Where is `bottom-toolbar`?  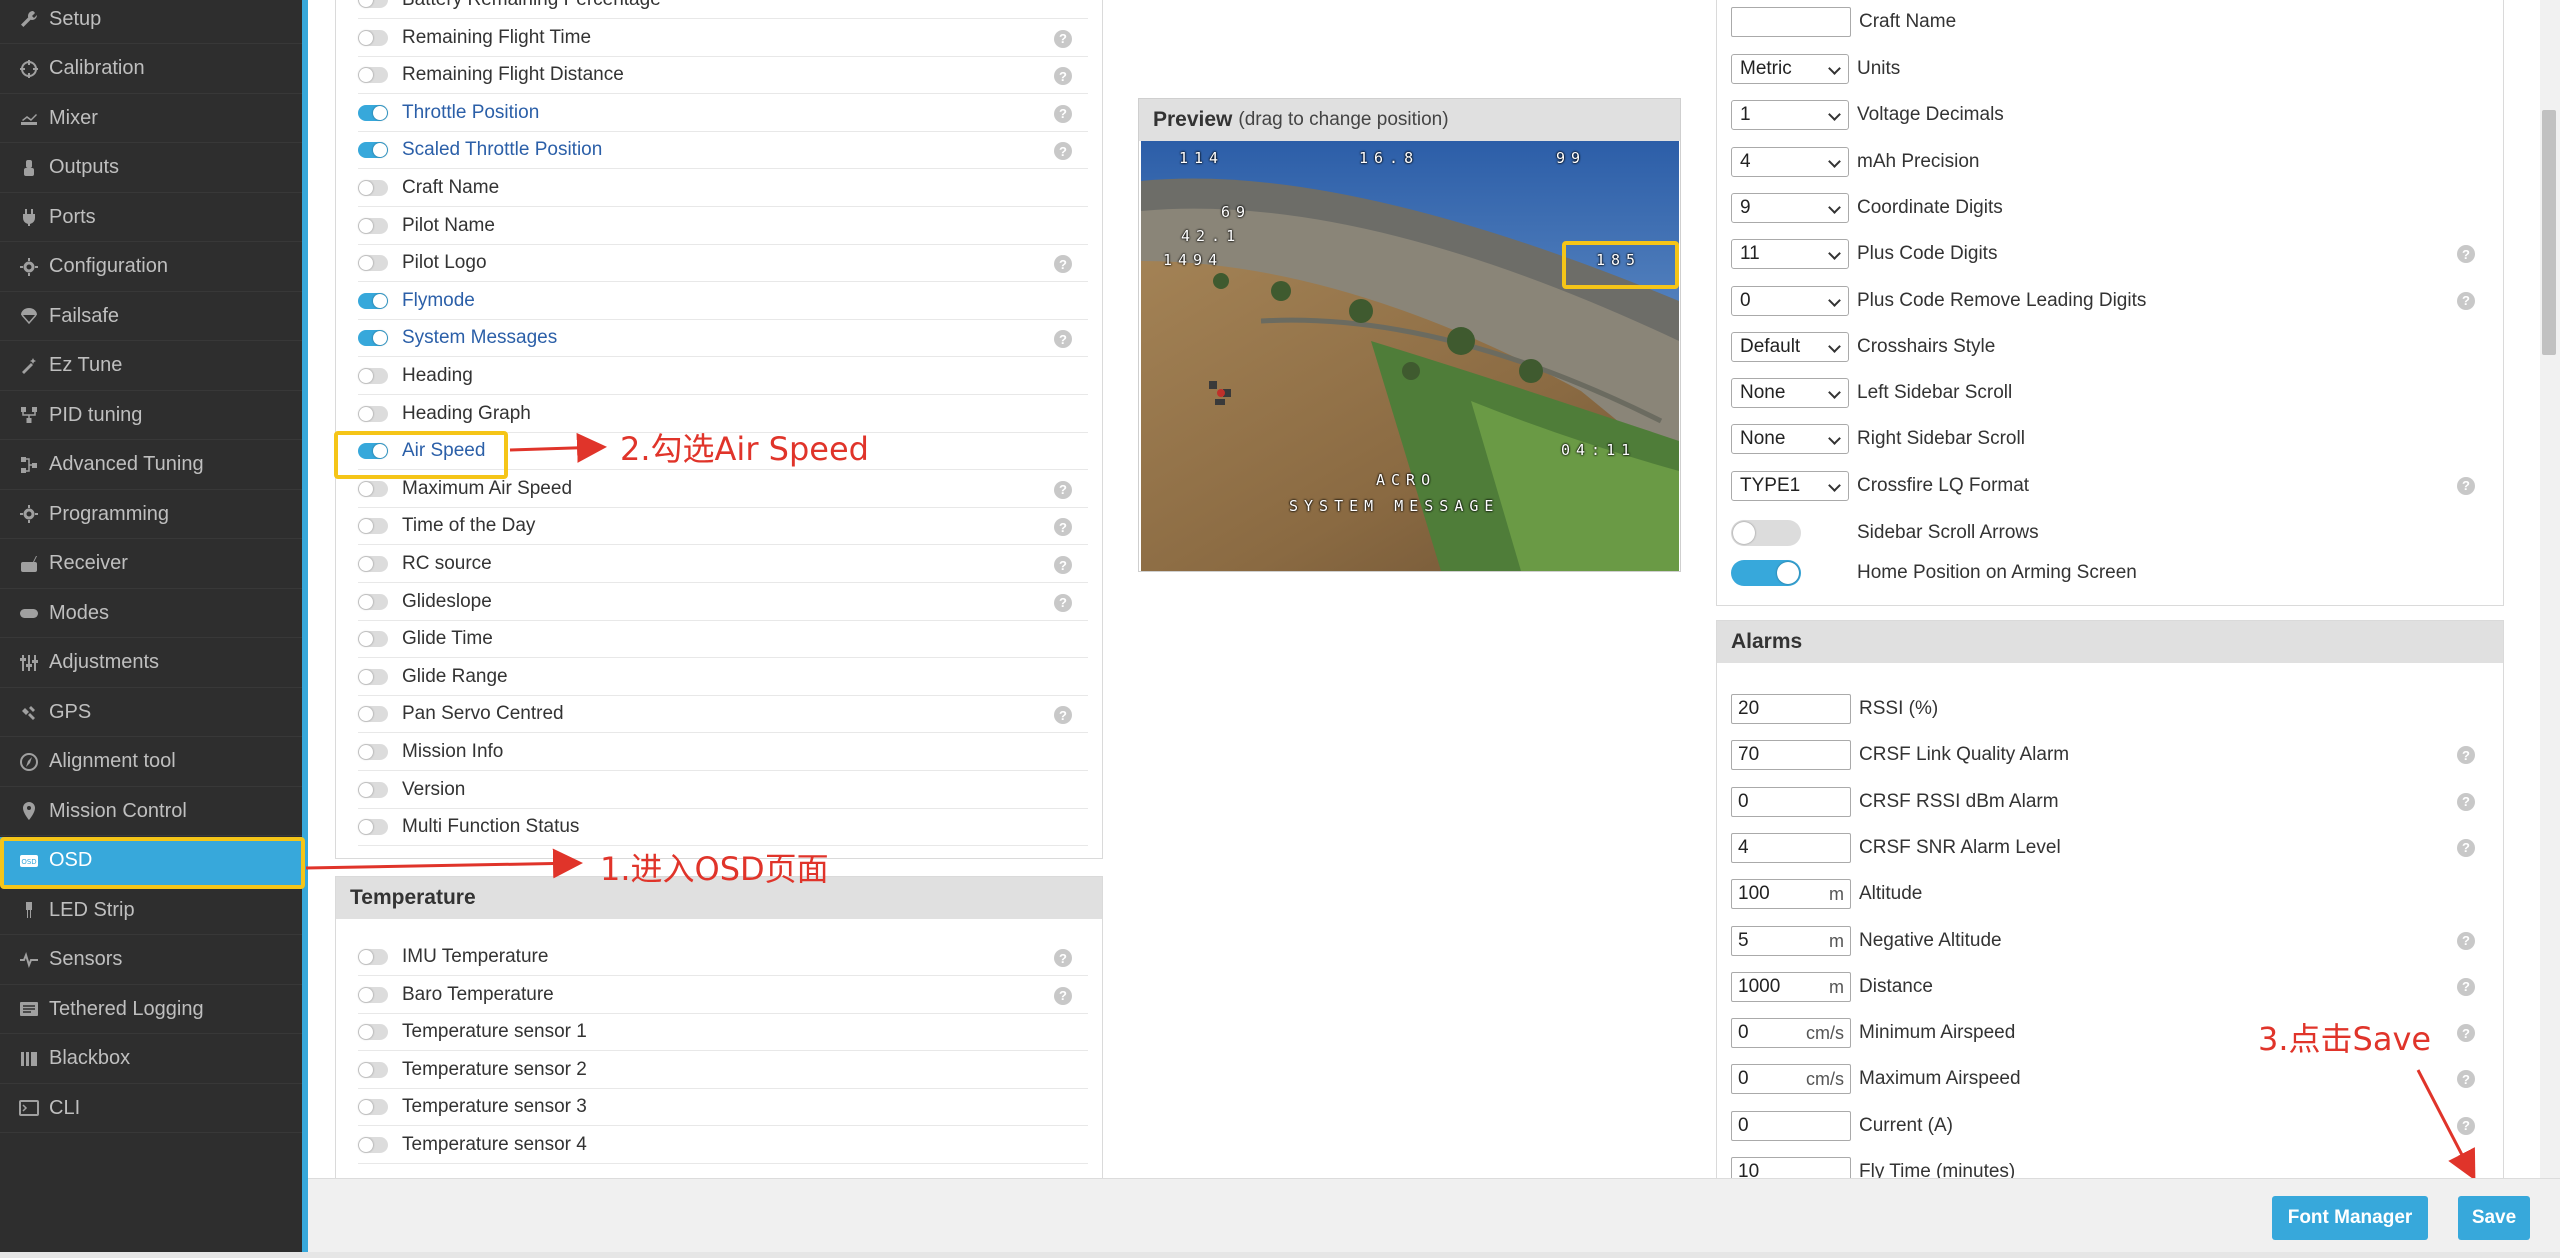 bottom-toolbar is located at coordinates (1434, 1218).